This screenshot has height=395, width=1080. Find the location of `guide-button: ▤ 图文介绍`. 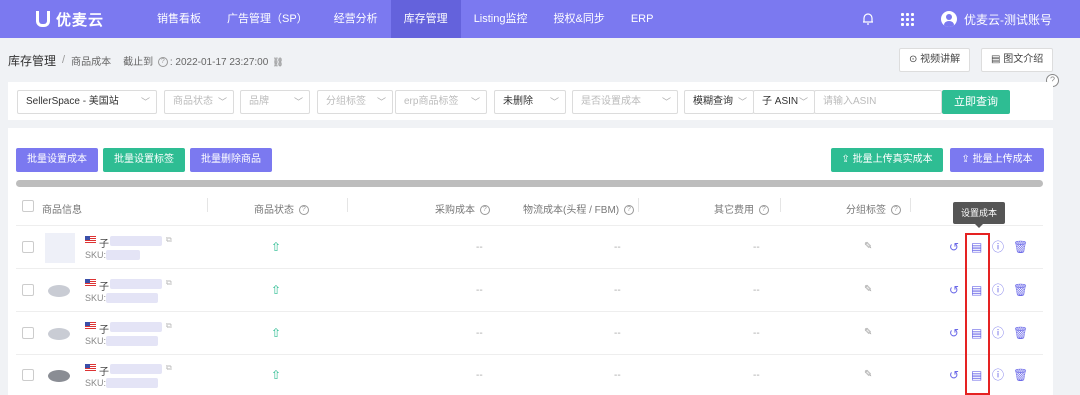

guide-button: ▤ 图文介绍 is located at coordinates (1017, 60).